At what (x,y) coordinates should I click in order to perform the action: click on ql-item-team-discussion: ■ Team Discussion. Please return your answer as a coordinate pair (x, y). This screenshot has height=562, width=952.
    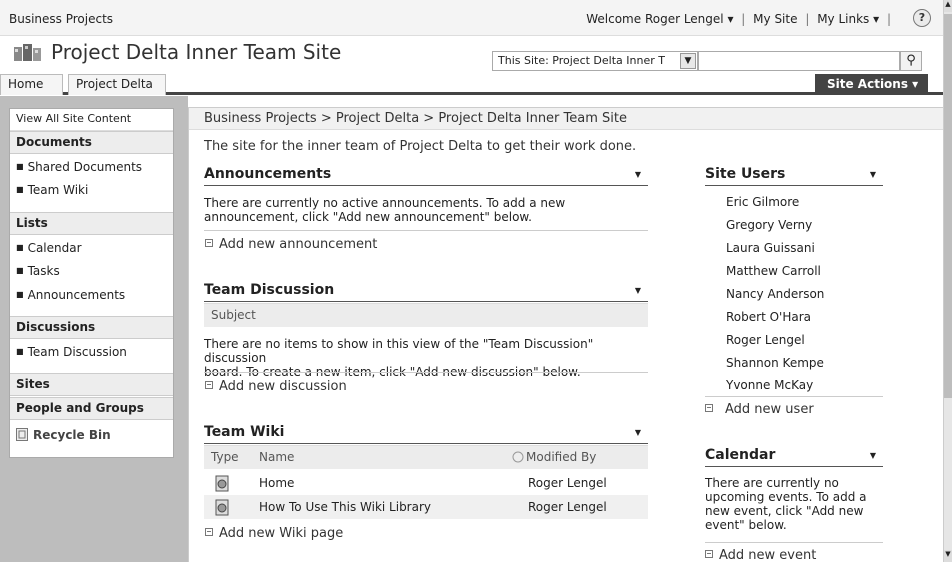
    Looking at the image, I should click on (91, 353).